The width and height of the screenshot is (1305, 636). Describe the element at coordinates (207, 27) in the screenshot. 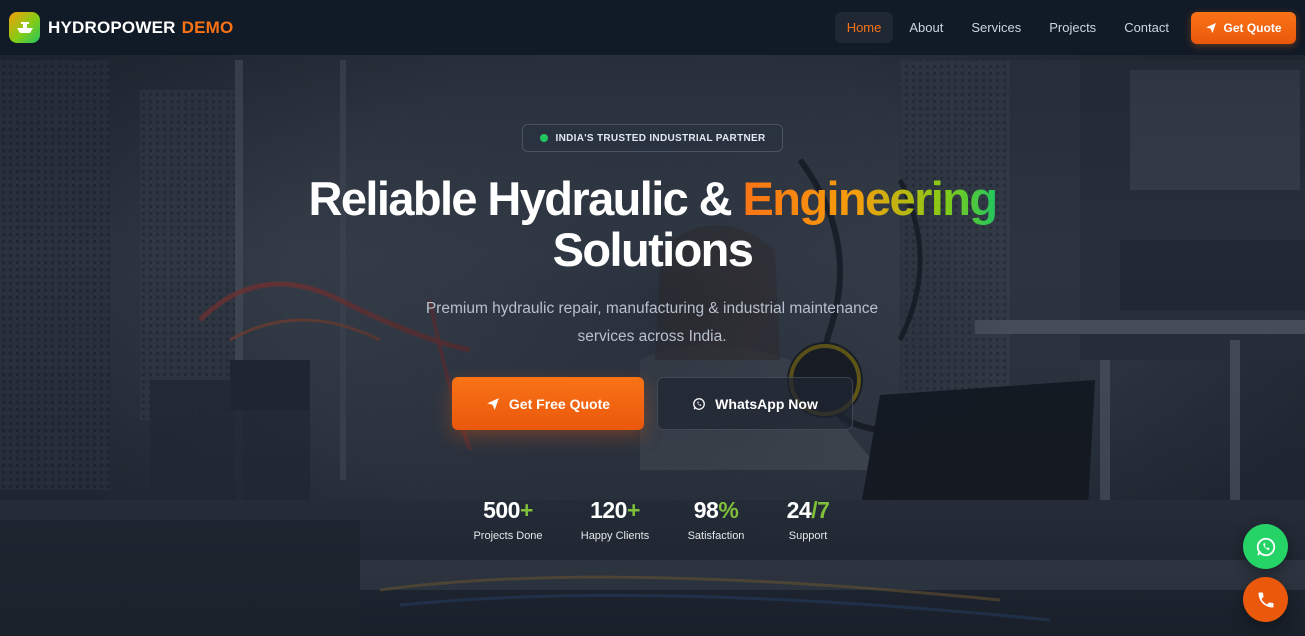

I see `brand-accent: DEMO` at that location.